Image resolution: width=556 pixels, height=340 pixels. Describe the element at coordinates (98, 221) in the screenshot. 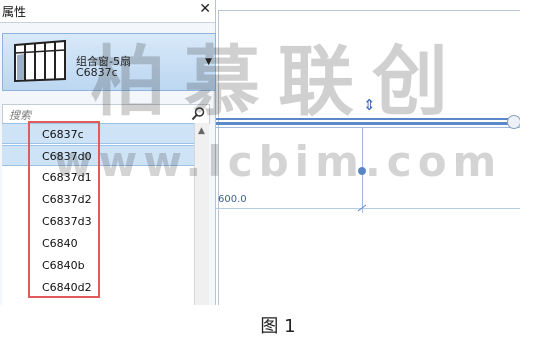

I see `list-item: C6837d3` at that location.